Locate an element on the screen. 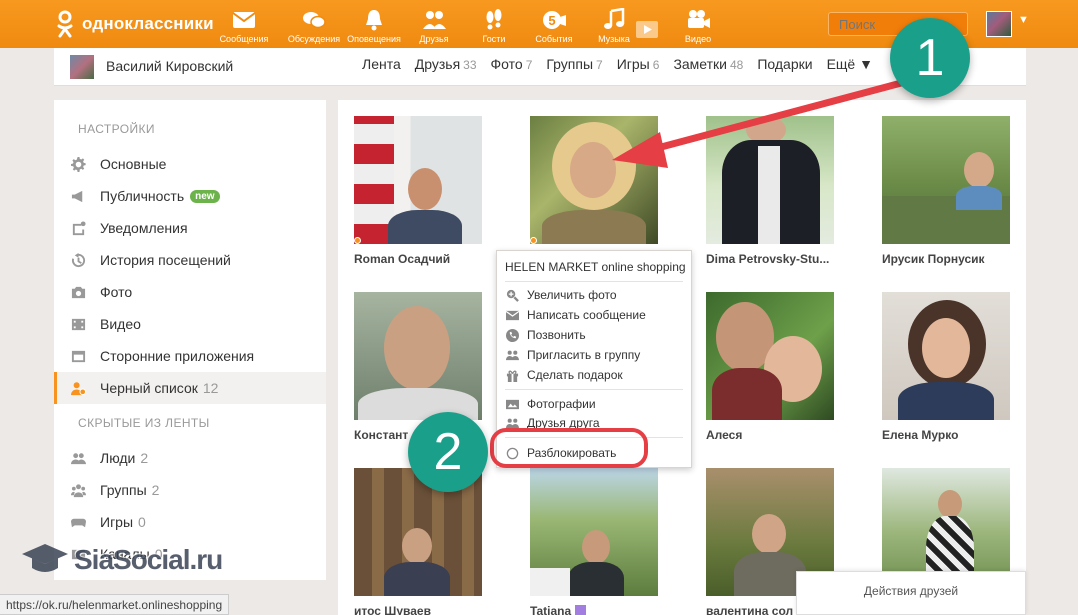 Image resolution: width=1078 pixels, height=615 pixels. footprints-icon is located at coordinates (494, 19).